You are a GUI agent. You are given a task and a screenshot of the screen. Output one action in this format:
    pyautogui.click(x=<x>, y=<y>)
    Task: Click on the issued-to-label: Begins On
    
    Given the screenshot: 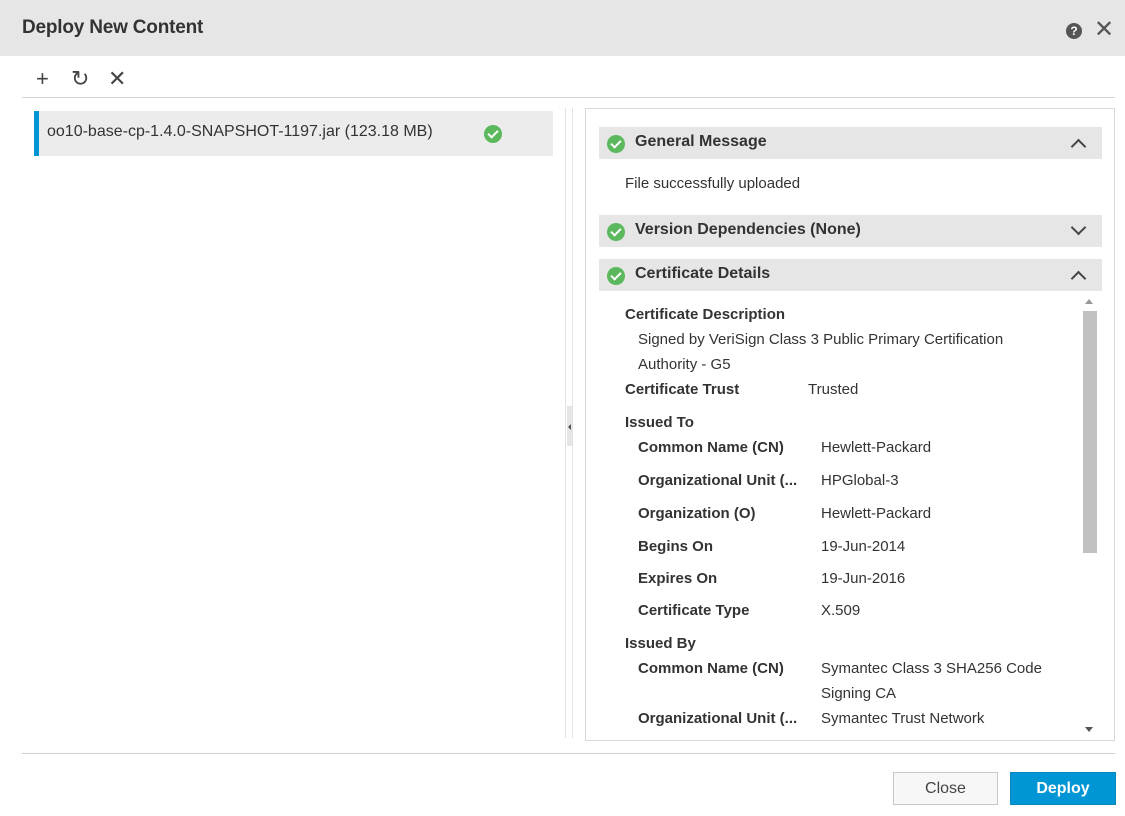 What is the action you would take?
    pyautogui.click(x=676, y=546)
    